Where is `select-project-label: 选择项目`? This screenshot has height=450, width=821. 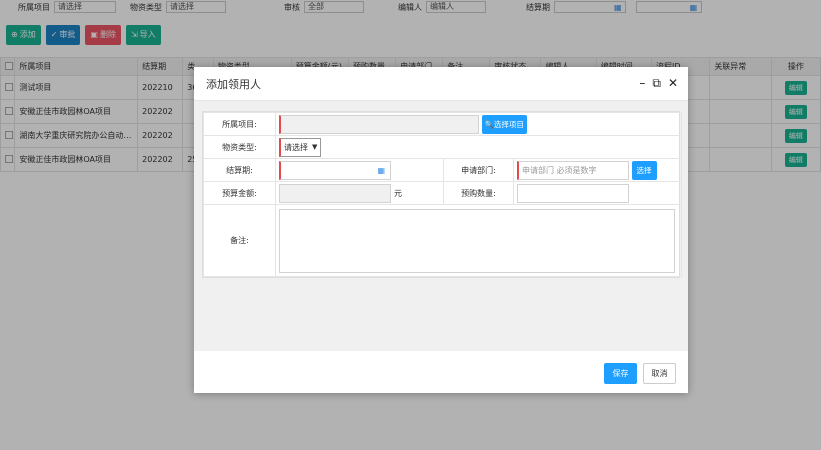 select-project-label: 选择项目 is located at coordinates (508, 124).